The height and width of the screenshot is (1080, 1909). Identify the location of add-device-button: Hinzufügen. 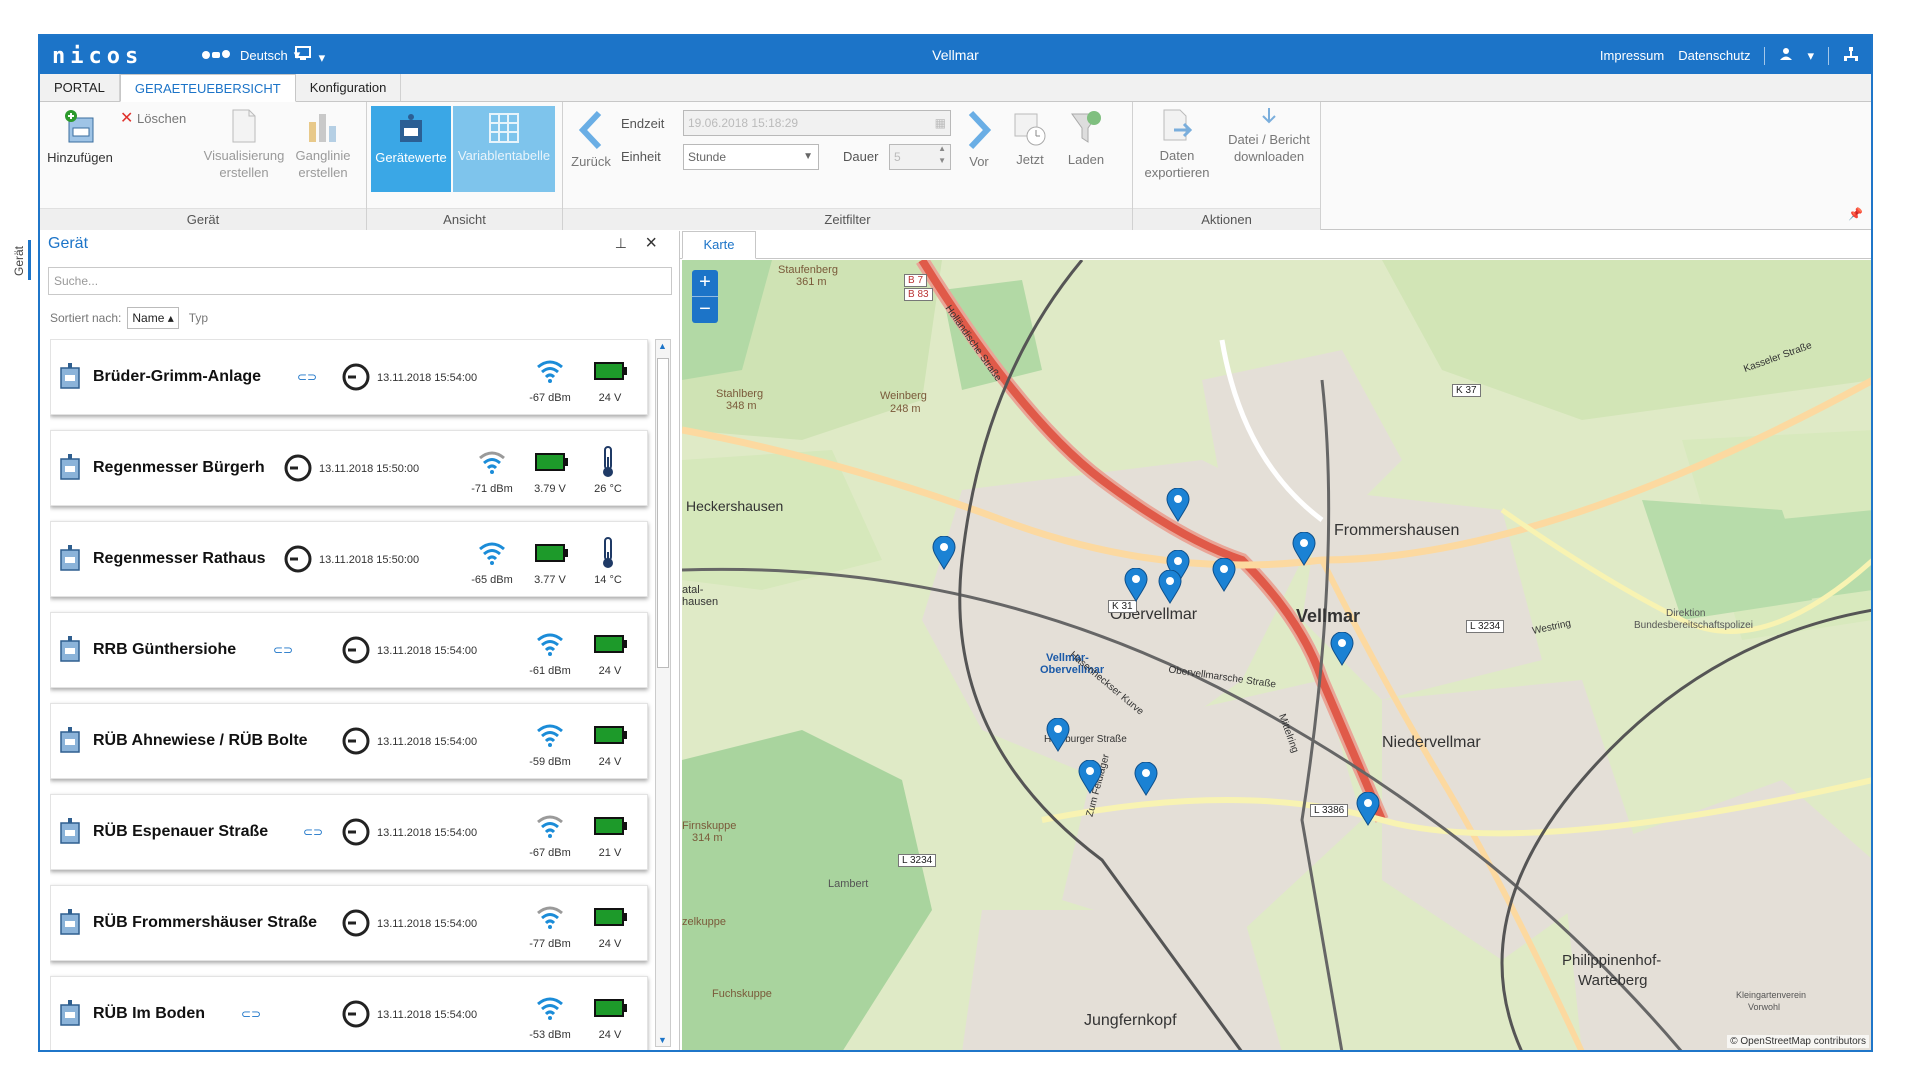
(80, 138).